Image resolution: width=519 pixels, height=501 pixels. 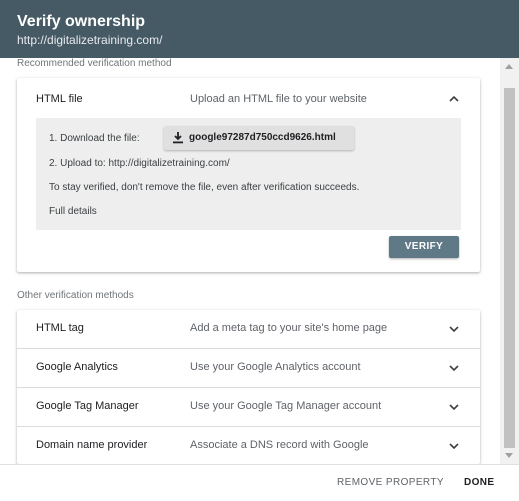 What do you see at coordinates (454, 99) in the screenshot?
I see `chevron-up-icon` at bounding box center [454, 99].